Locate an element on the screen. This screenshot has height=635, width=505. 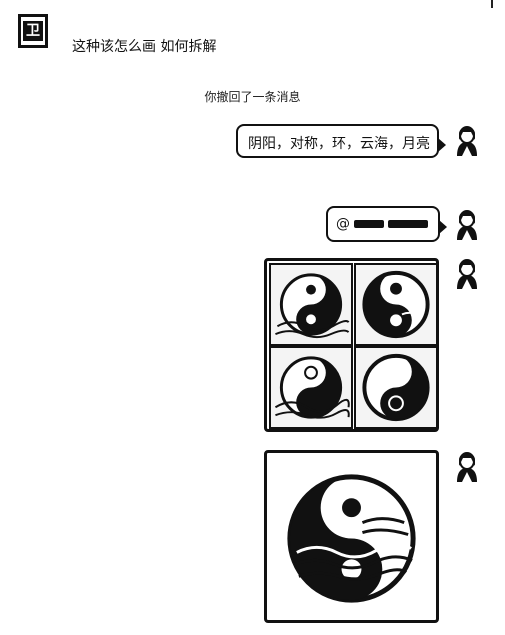
outgoing-bubble-mention: @ is located at coordinates (386, 224).